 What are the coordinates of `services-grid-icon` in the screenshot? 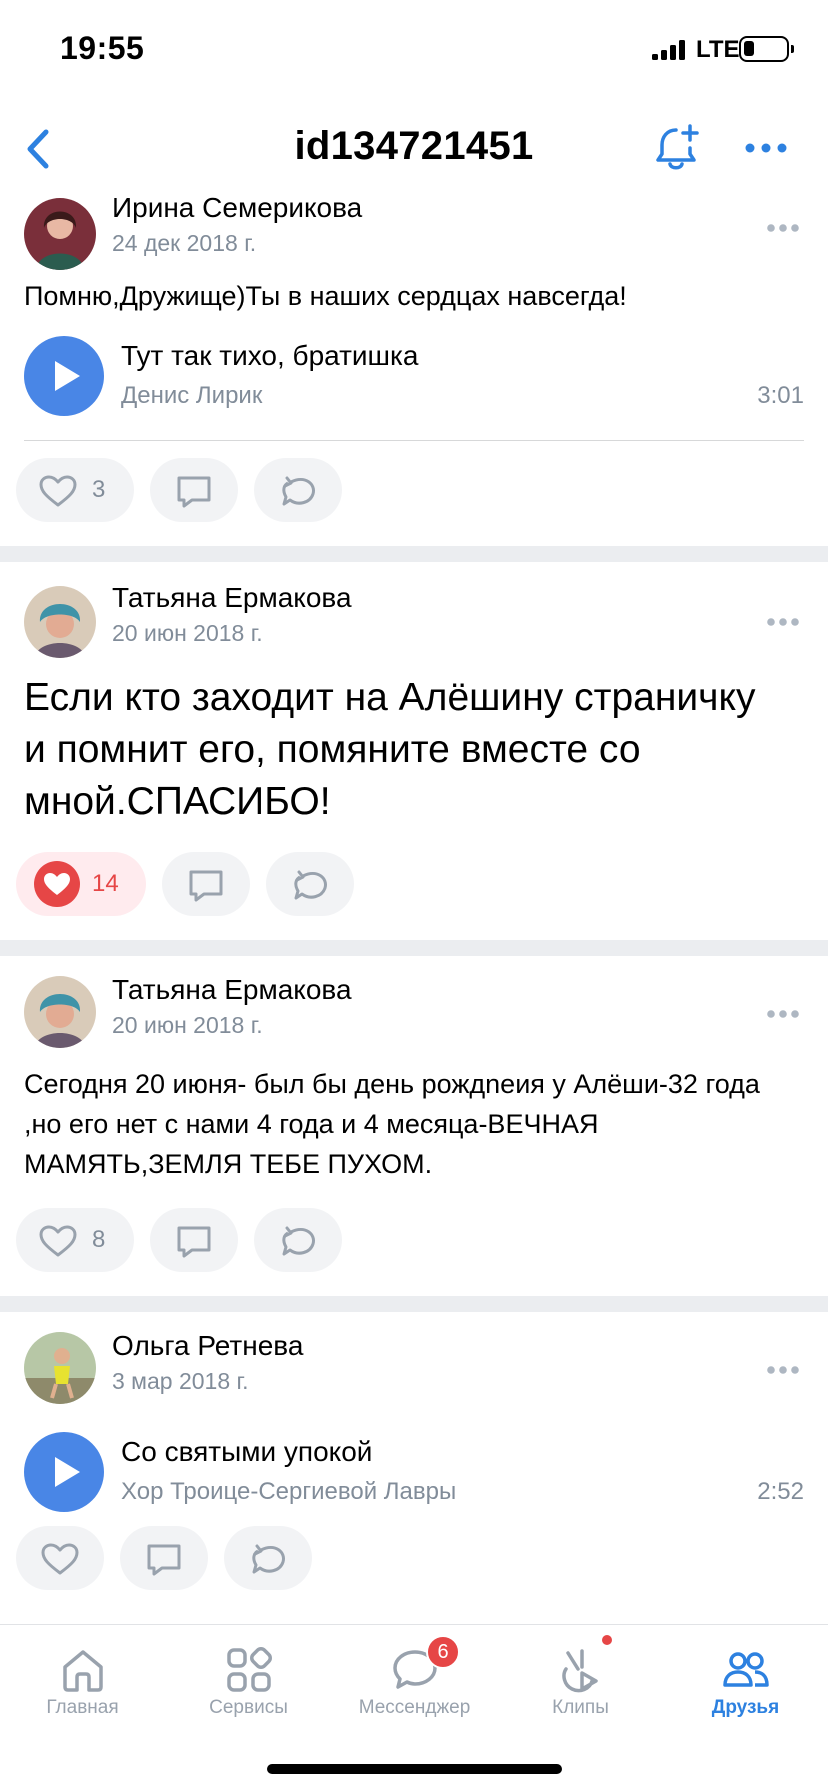 It's located at (249, 1669).